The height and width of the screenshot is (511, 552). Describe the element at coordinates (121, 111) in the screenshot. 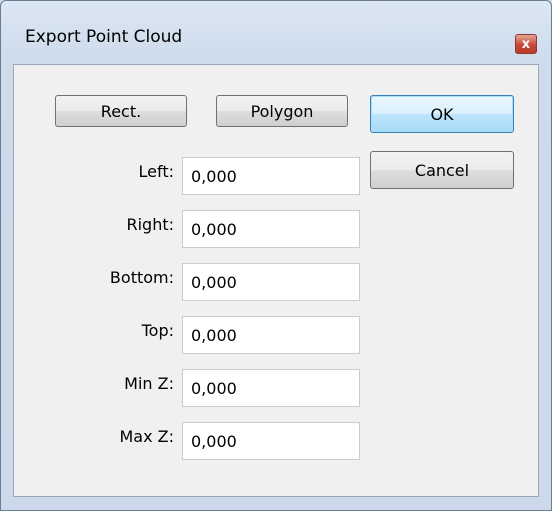

I see `rect-button: Rect.` at that location.